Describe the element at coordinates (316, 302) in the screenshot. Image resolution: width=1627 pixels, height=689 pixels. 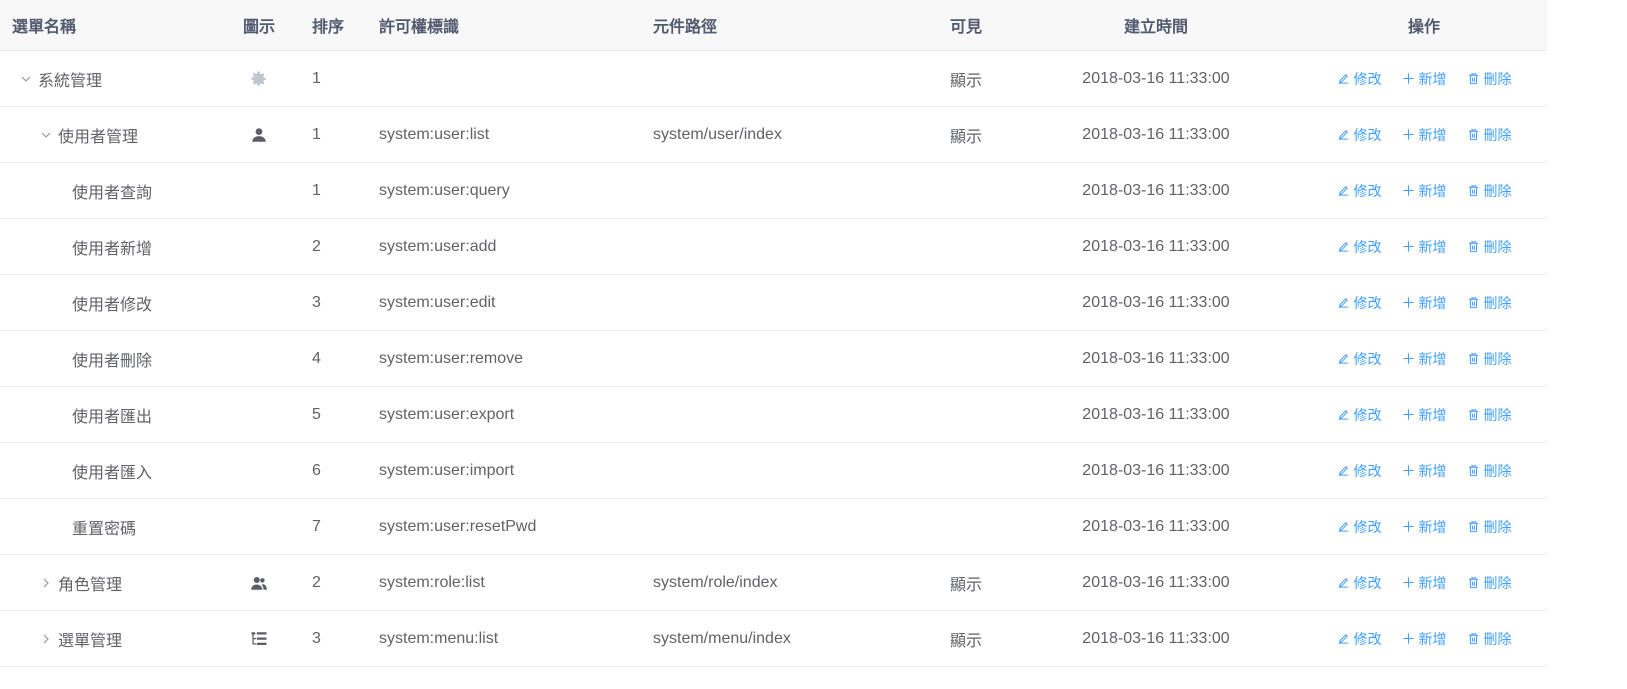
I see `menu-order: 3` at that location.